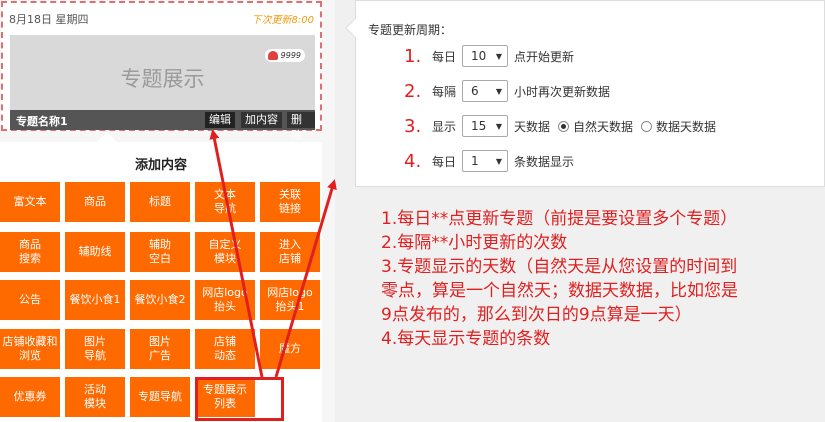 This screenshot has height=422, width=825. What do you see at coordinates (413, 126) in the screenshot?
I see `row-number: 3.` at bounding box center [413, 126].